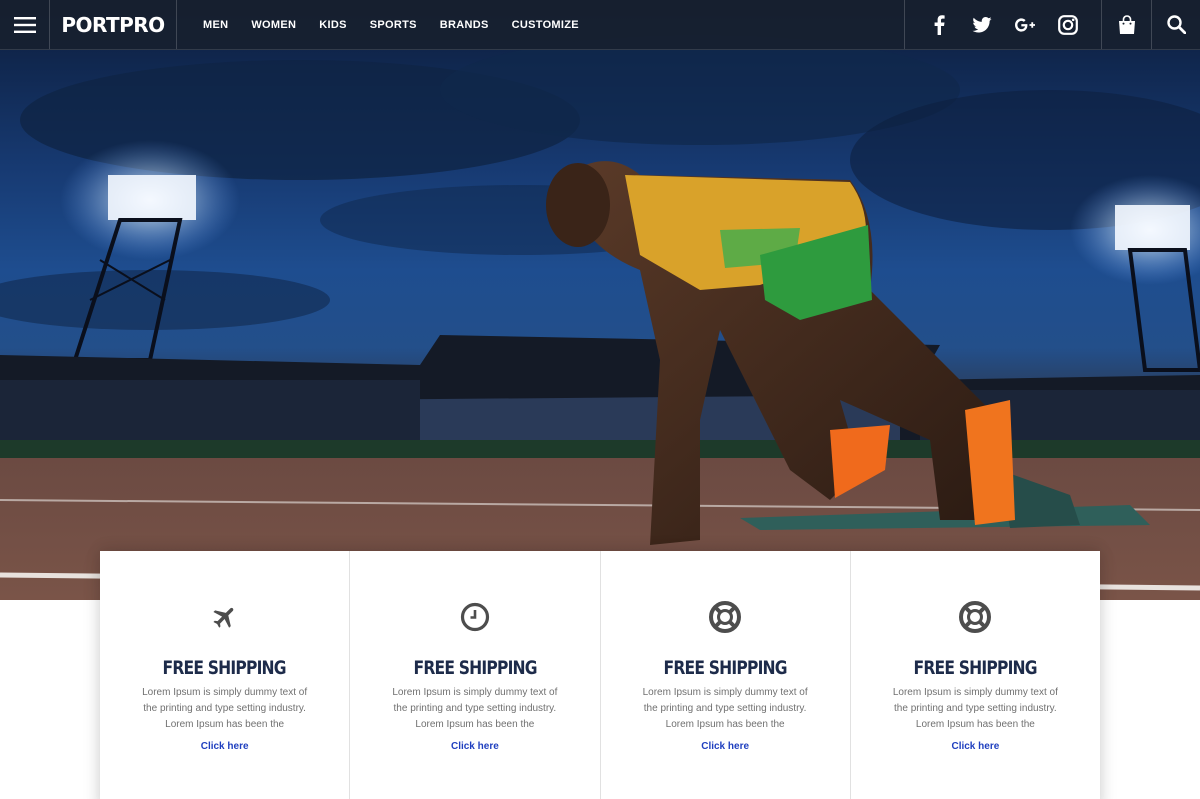  I want to click on logo-link: PORTPRO, so click(113, 24).